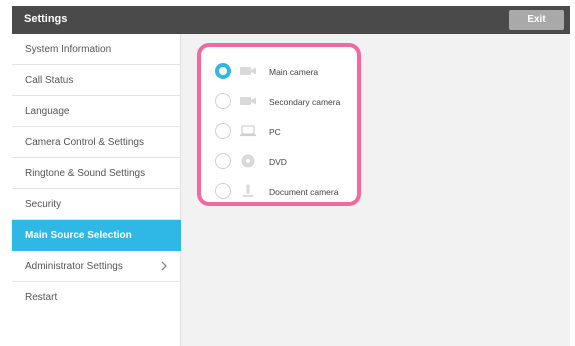 The height and width of the screenshot is (346, 575). What do you see at coordinates (248, 190) in the screenshot?
I see `document-camera-icon` at bounding box center [248, 190].